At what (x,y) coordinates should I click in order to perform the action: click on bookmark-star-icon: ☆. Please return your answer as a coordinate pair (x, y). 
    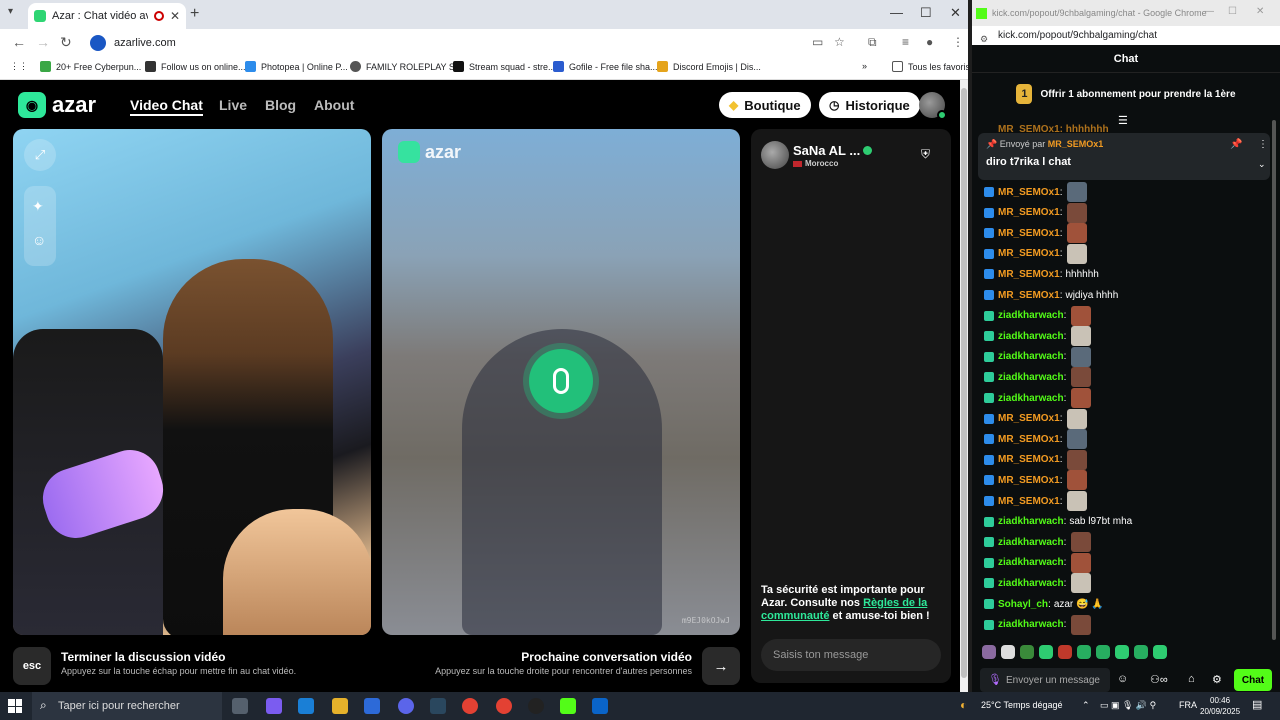
    Looking at the image, I should click on (839, 42).